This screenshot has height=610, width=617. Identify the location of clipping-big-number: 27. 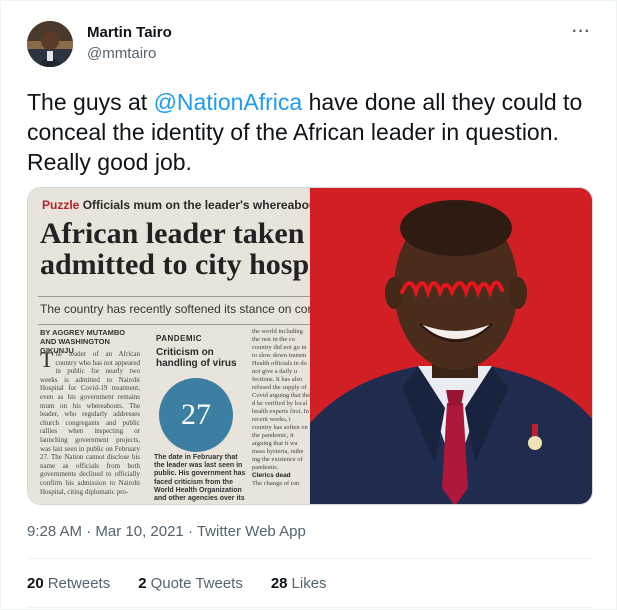
(196, 415).